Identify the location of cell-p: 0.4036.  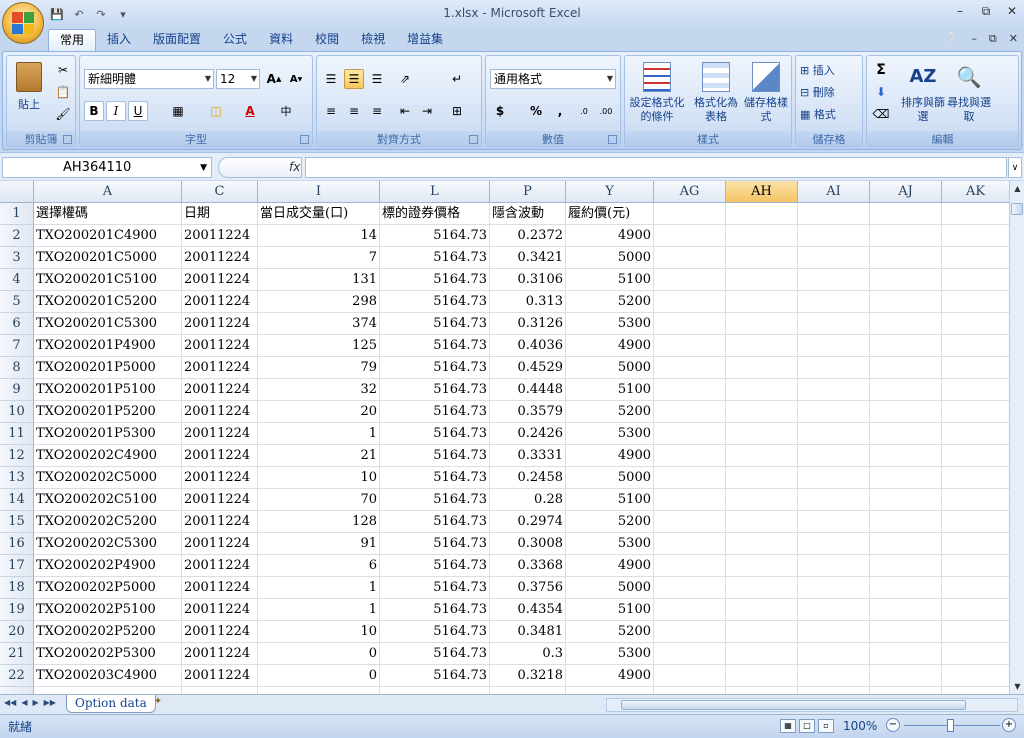
(528, 346).